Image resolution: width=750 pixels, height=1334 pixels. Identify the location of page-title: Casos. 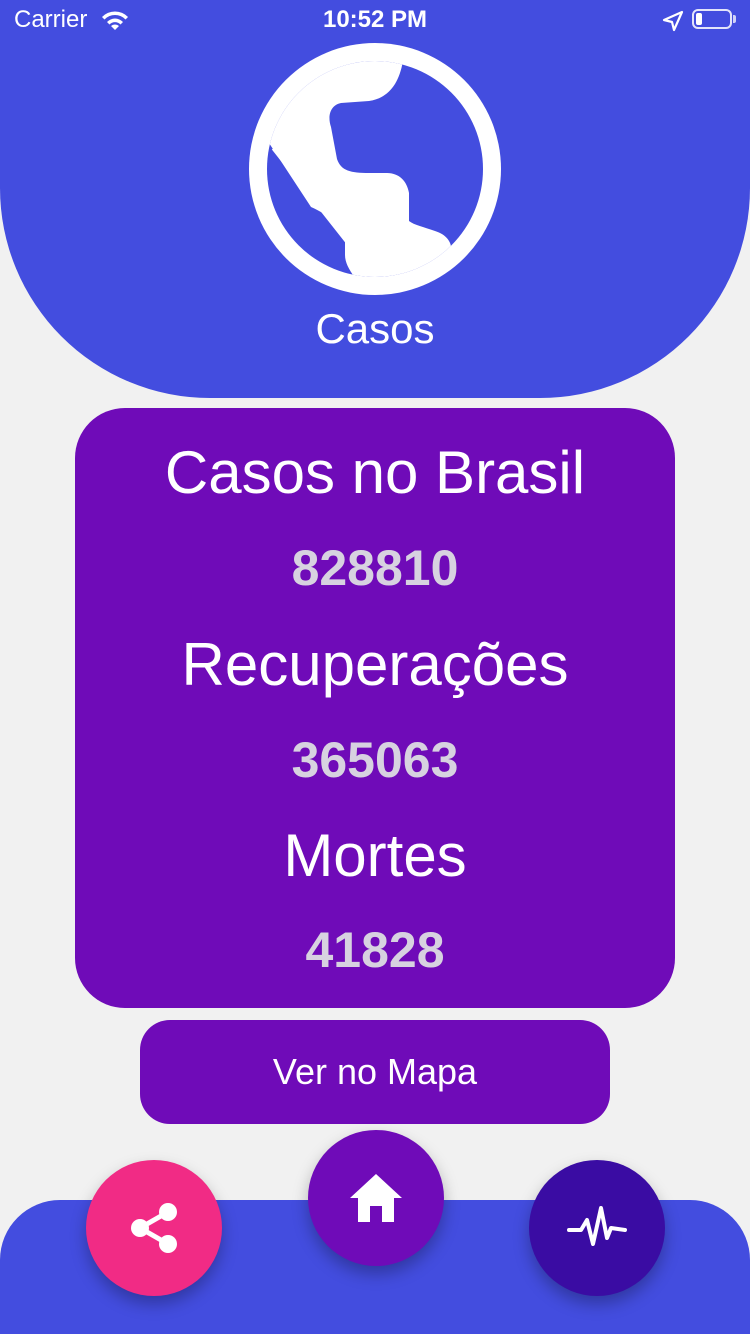
(375, 328).